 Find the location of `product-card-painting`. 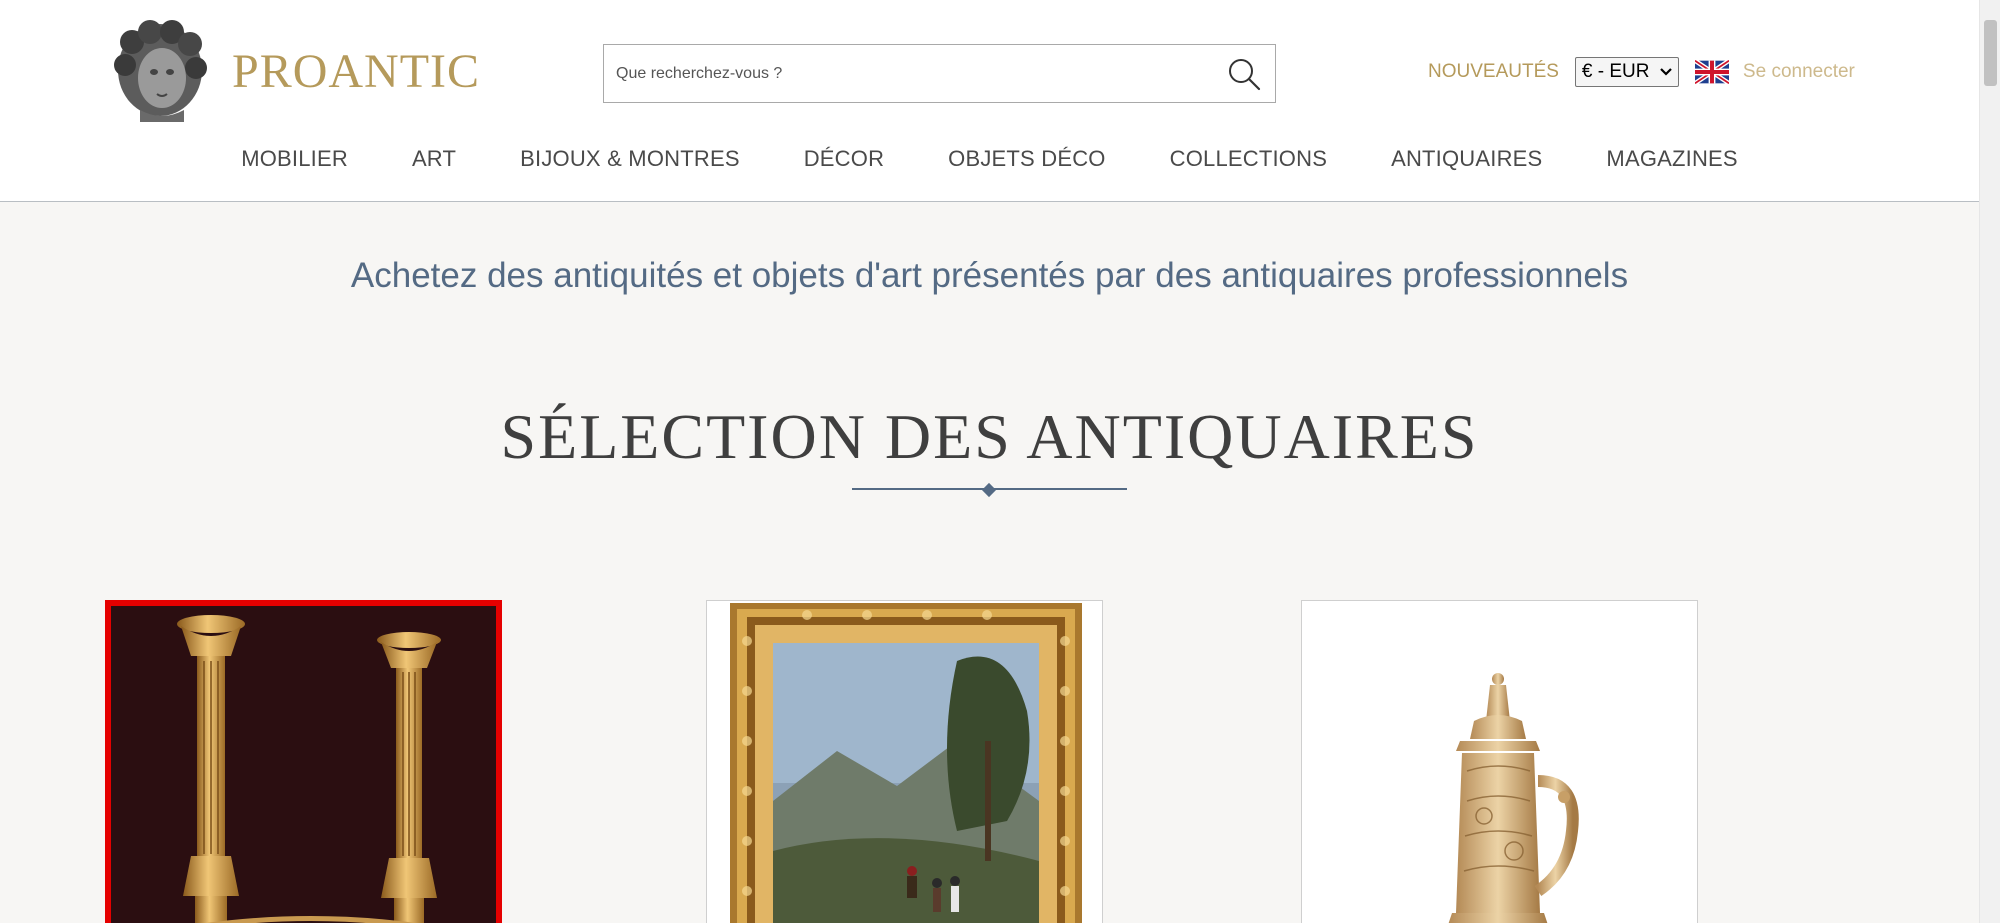

product-card-painting is located at coordinates (904, 761).